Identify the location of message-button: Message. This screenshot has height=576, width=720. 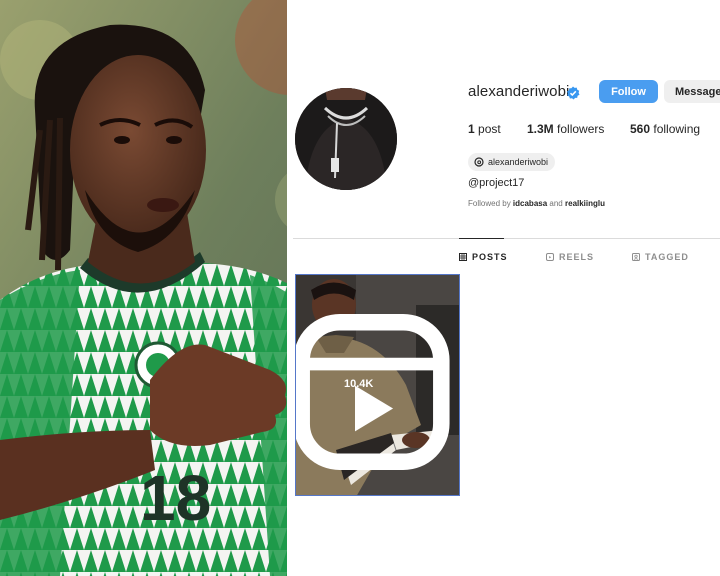
(692, 91).